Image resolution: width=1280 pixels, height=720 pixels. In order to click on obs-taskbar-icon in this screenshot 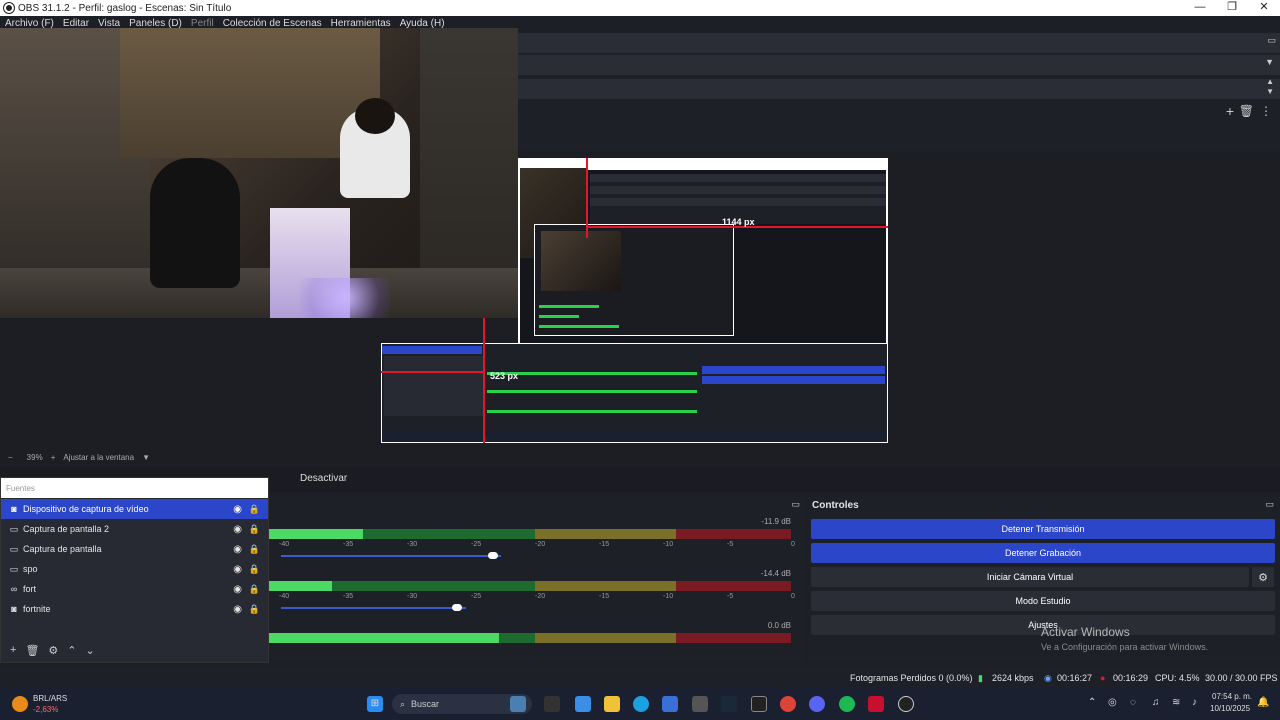, I will do `click(906, 704)`.